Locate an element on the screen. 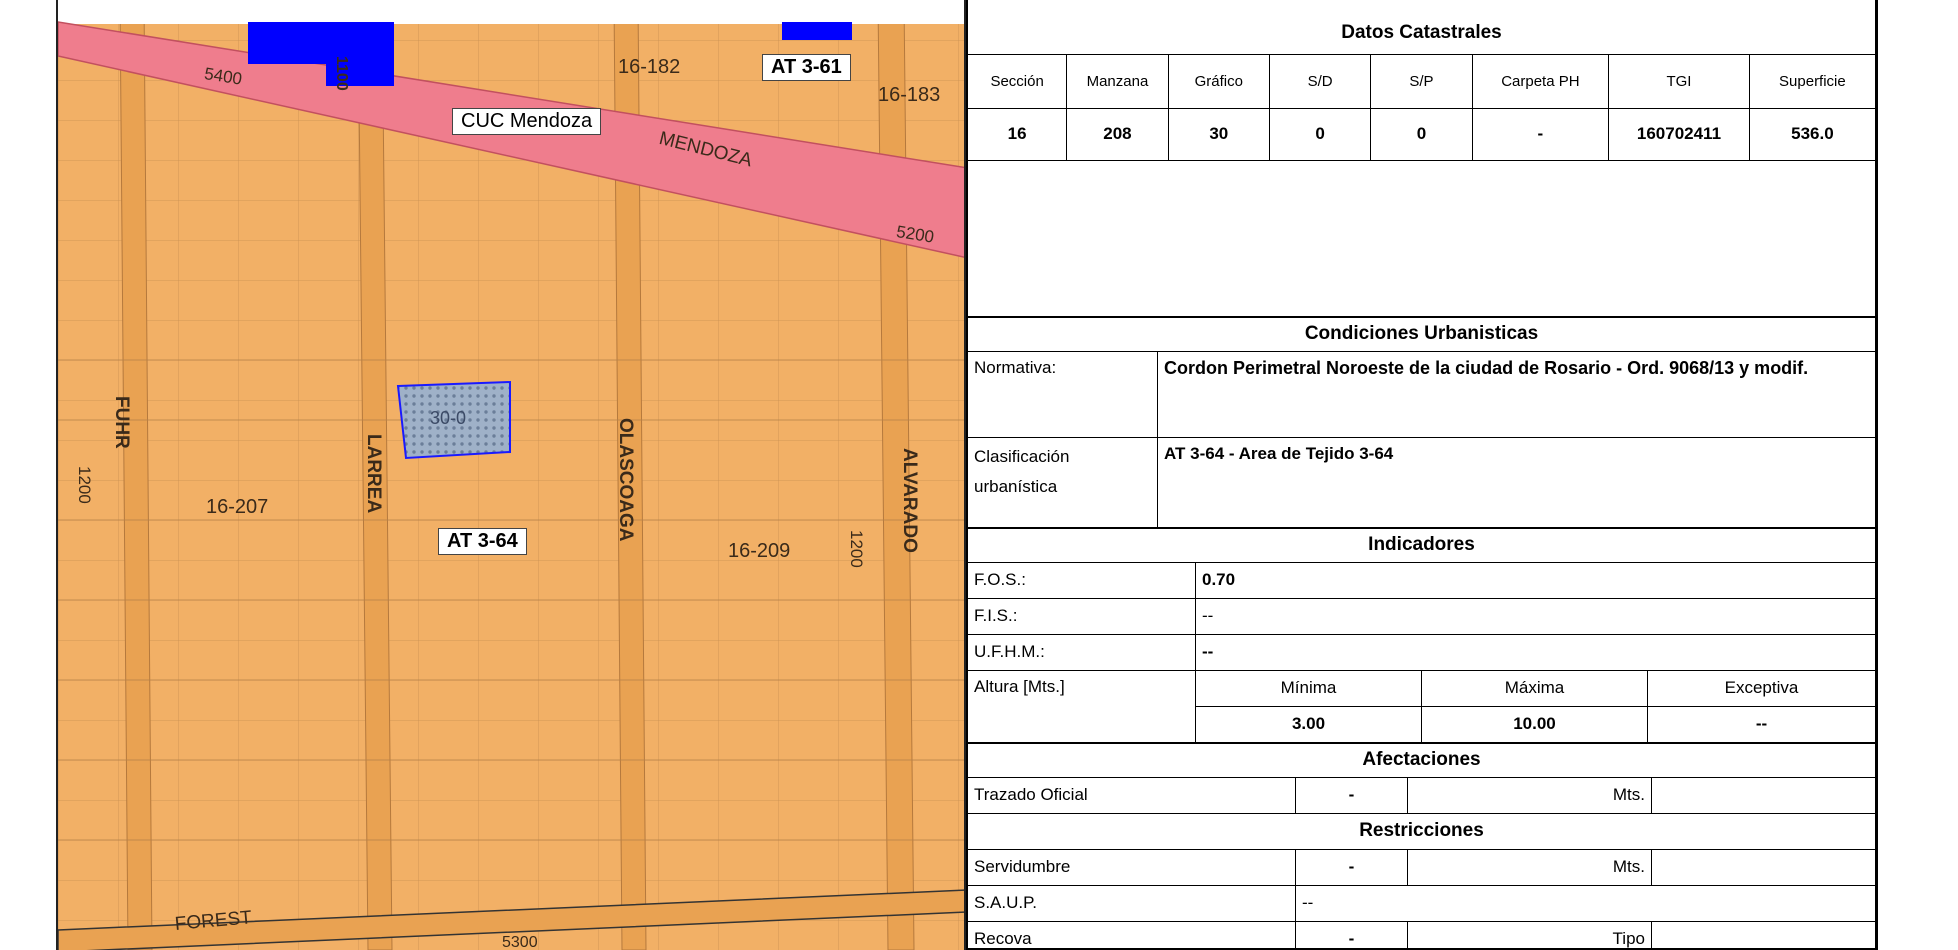  label-1200-right: 1200 is located at coordinates (856, 549).